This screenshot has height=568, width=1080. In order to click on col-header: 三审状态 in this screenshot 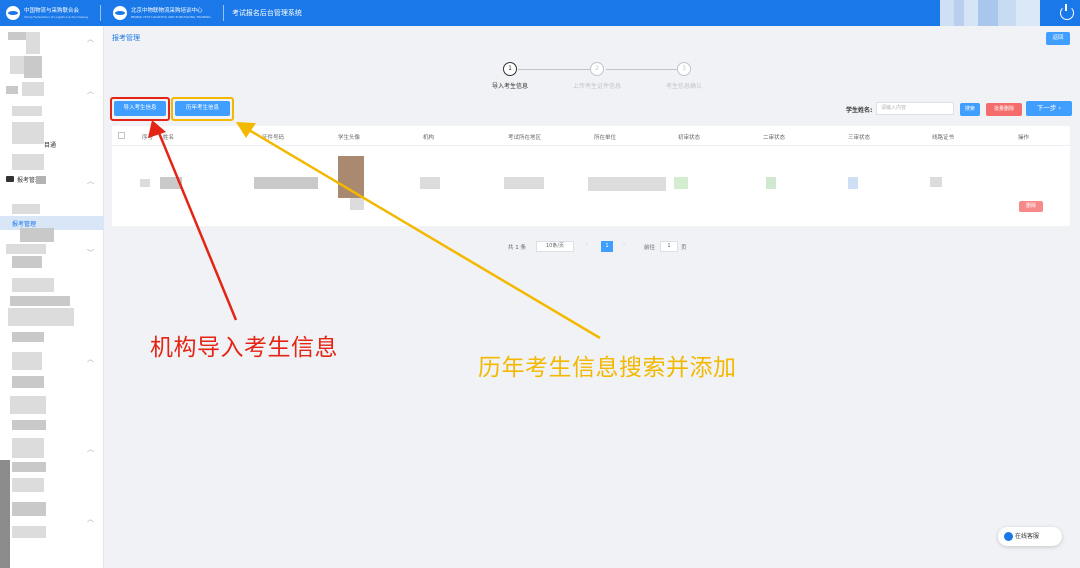, I will do `click(859, 138)`.